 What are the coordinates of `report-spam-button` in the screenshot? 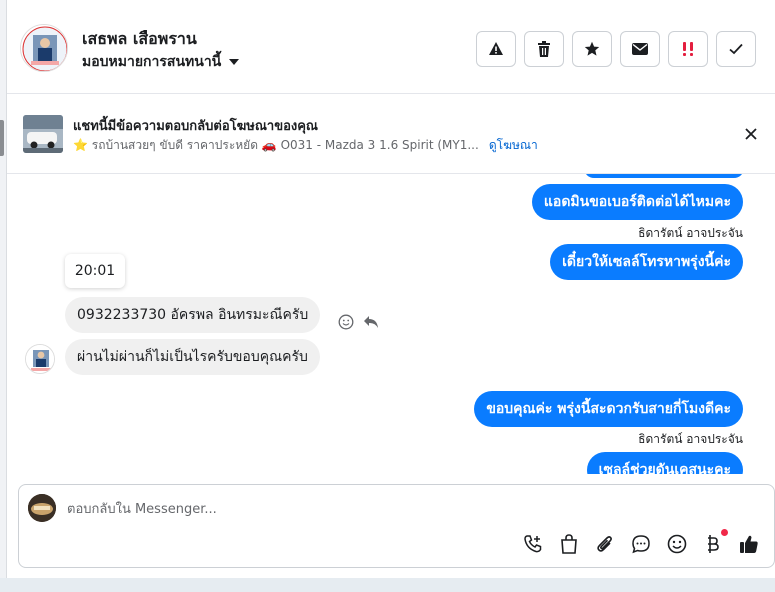 It's located at (496, 49).